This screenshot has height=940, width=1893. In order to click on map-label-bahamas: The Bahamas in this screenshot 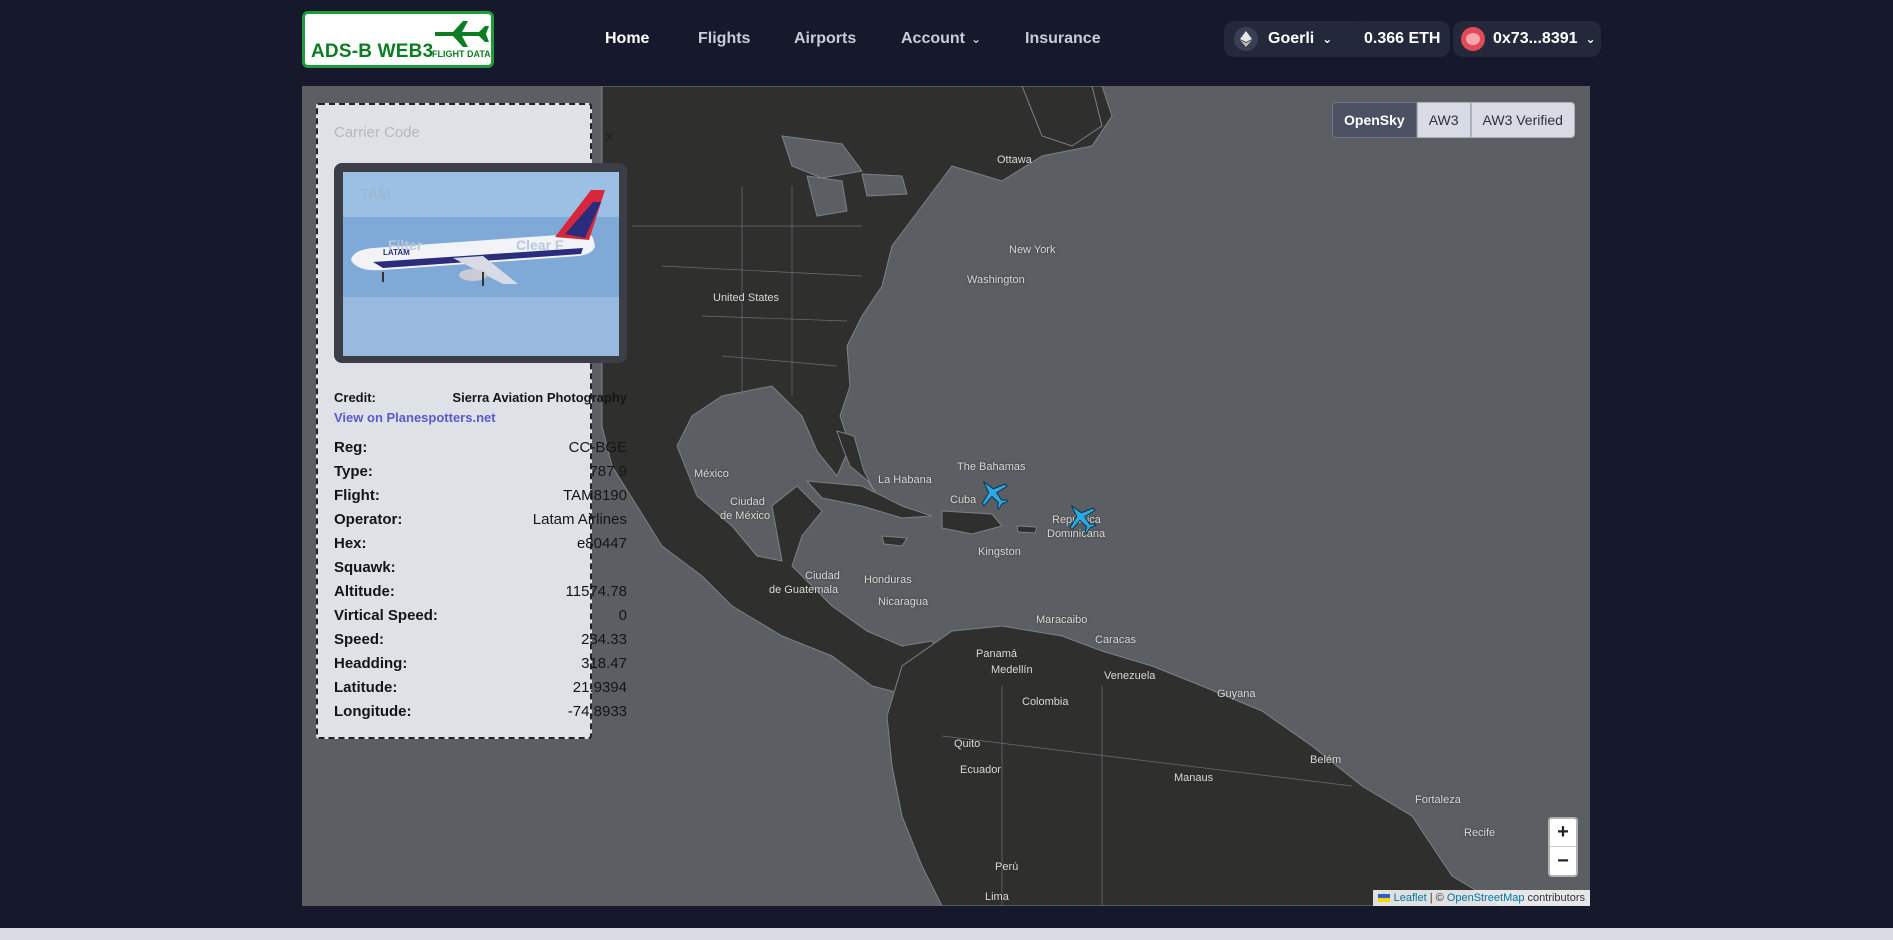, I will do `click(991, 467)`.